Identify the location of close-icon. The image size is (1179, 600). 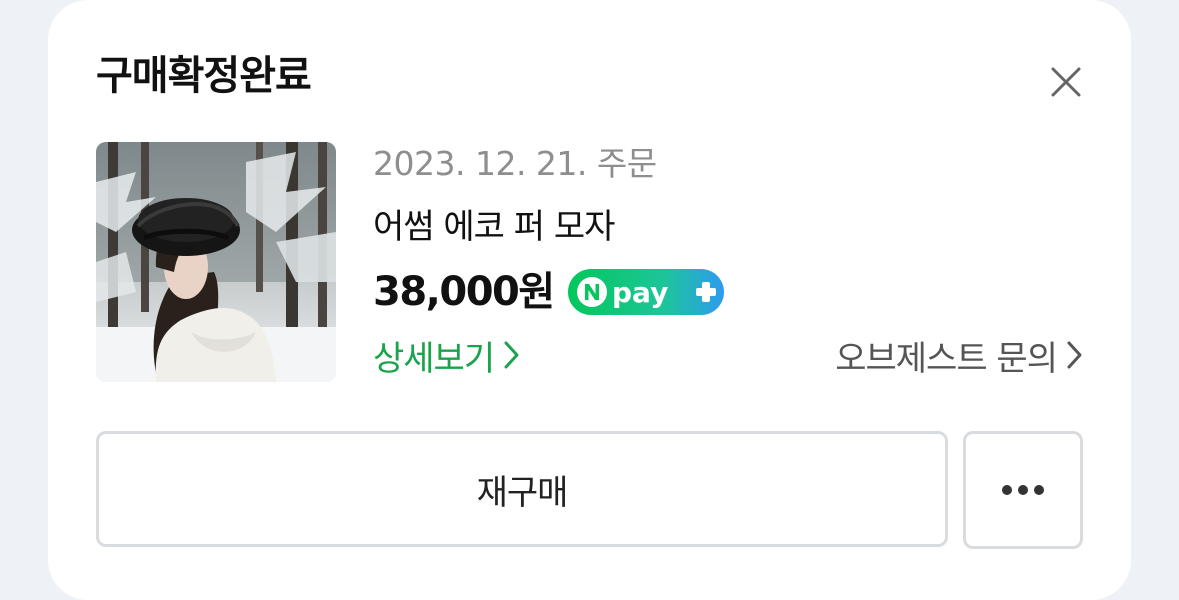
(1066, 82).